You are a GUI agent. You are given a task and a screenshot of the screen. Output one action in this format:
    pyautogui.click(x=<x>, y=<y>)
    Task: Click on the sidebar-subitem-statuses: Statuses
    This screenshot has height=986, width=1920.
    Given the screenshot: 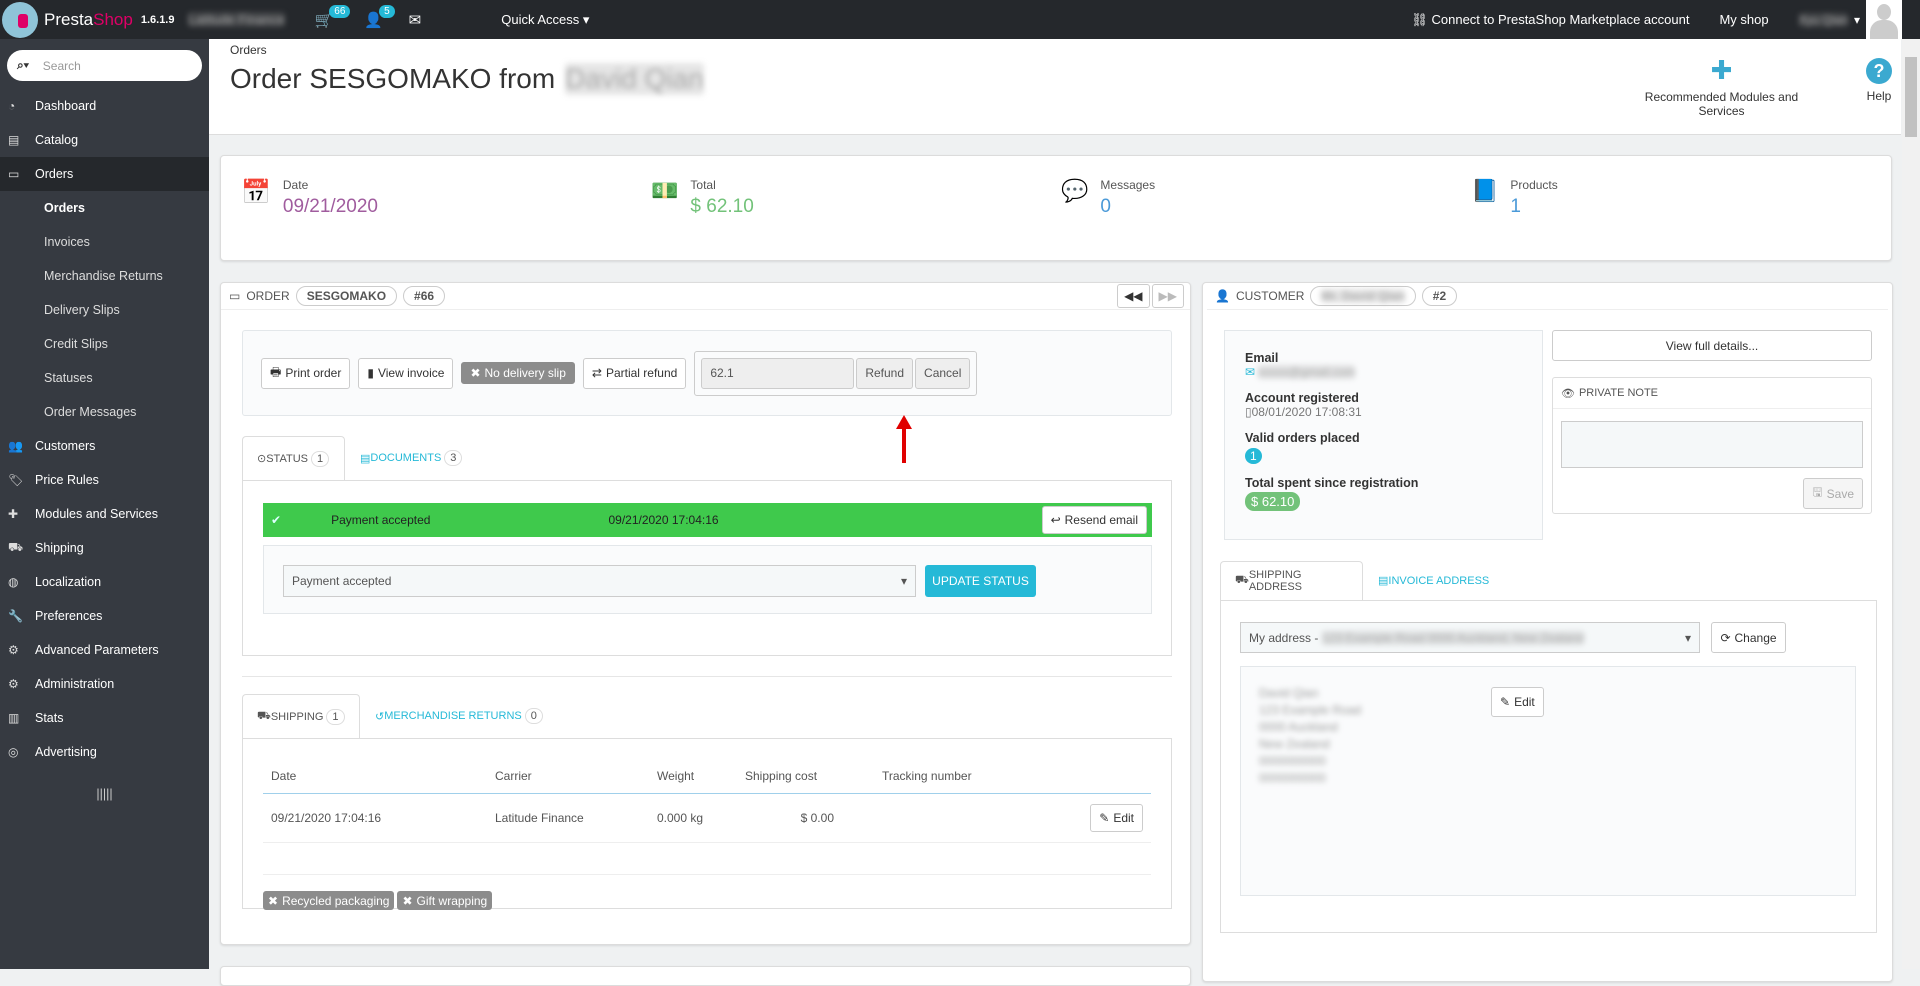 What is the action you would take?
    pyautogui.click(x=104, y=378)
    